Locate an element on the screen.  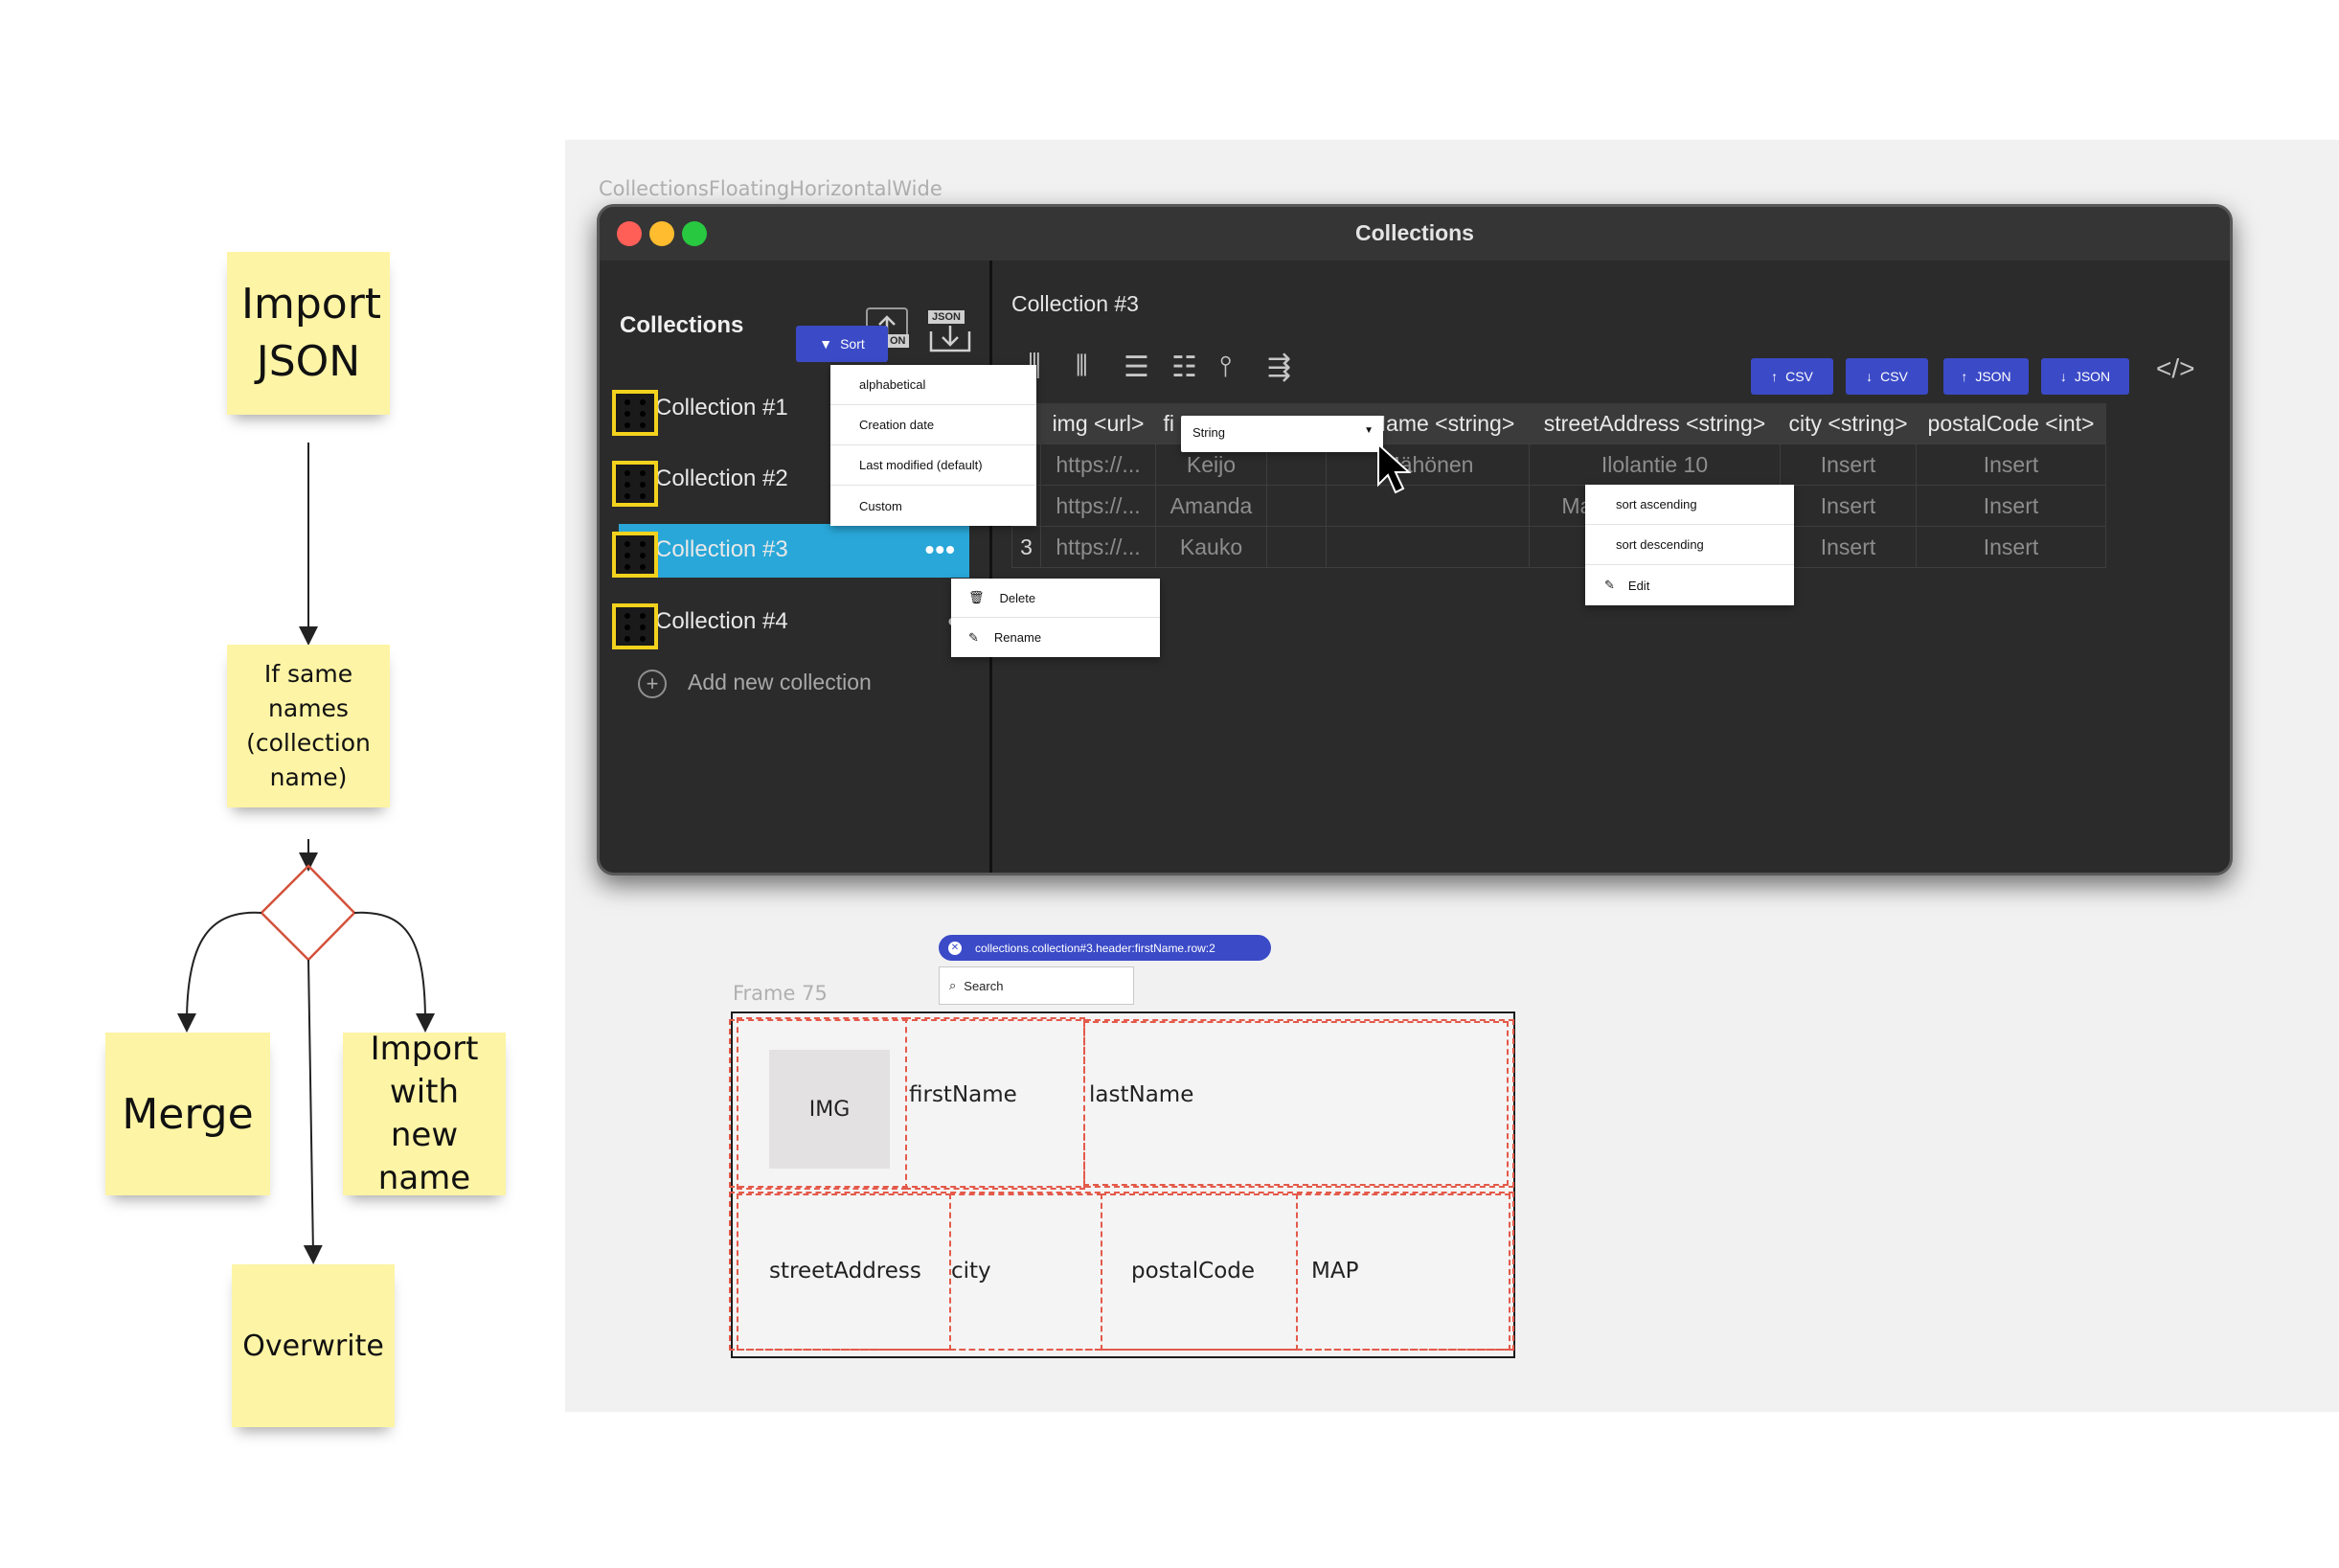
sticky-import-json: Import JSON is located at coordinates (308, 333).